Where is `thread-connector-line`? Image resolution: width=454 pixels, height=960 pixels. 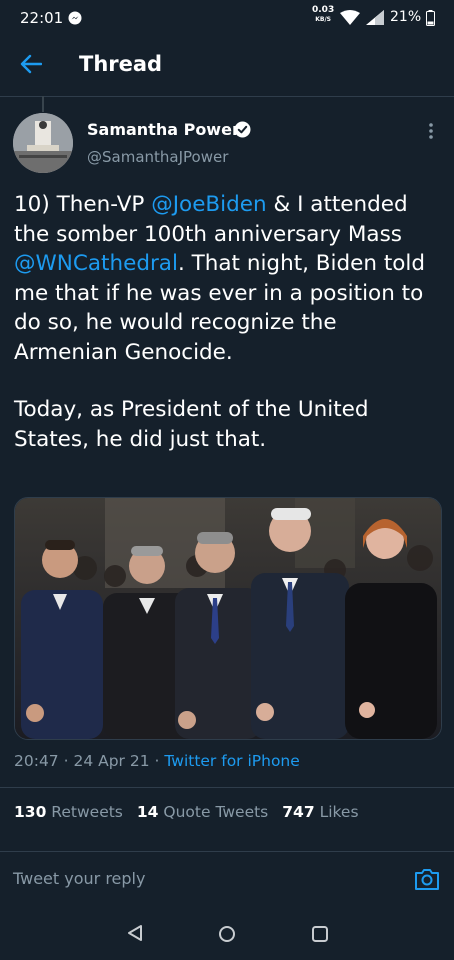 thread-connector-line is located at coordinates (43, 104).